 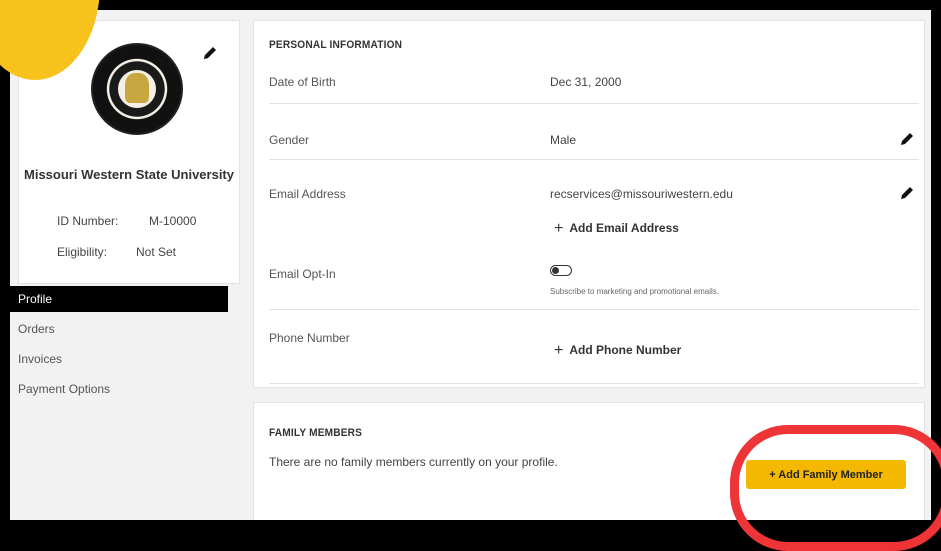 I want to click on add-phone-number-link: + Add Phone Number, so click(x=617, y=350).